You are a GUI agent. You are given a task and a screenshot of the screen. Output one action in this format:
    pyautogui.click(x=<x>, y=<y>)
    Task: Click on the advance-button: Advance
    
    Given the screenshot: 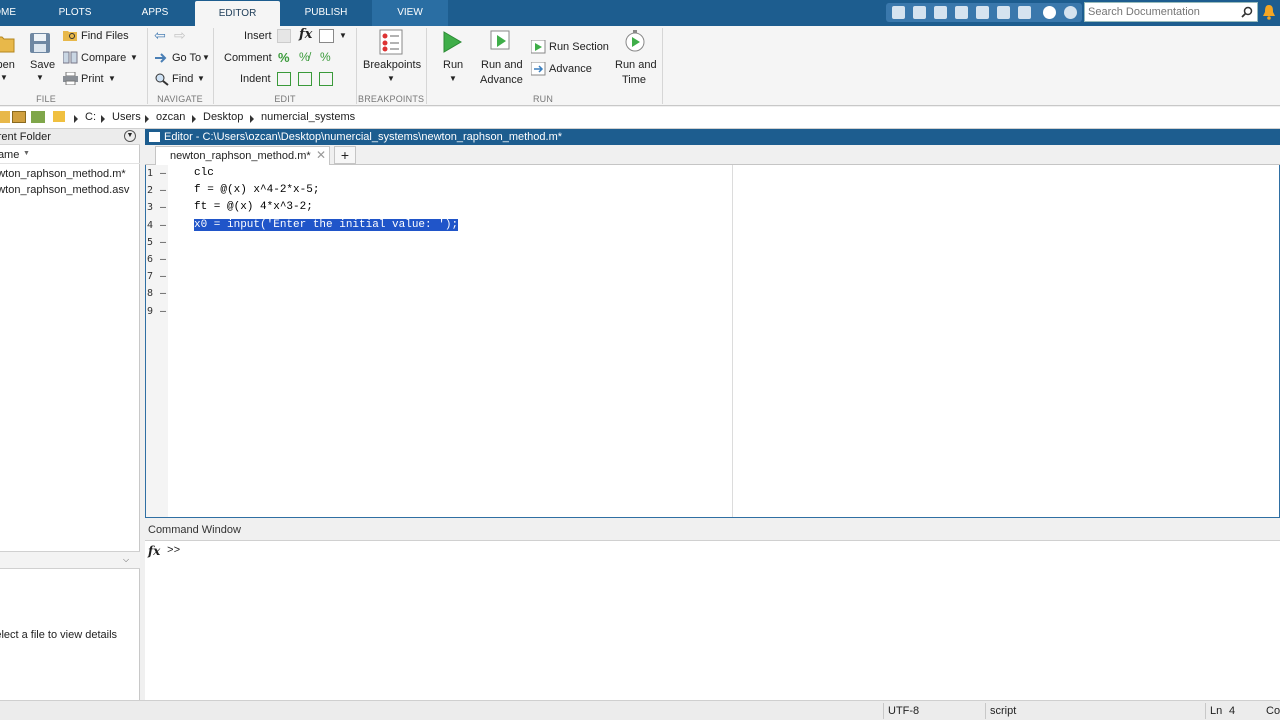 What is the action you would take?
    pyautogui.click(x=570, y=69)
    